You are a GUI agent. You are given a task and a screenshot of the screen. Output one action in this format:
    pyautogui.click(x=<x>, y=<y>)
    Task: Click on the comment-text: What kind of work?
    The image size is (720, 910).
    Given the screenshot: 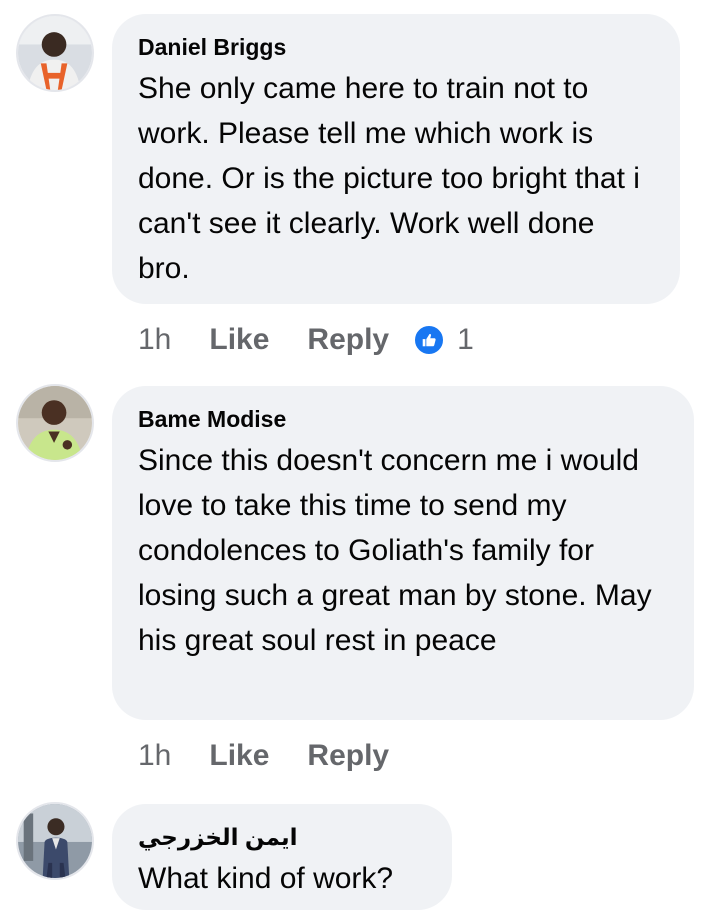 What is the action you would take?
    pyautogui.click(x=266, y=878)
    